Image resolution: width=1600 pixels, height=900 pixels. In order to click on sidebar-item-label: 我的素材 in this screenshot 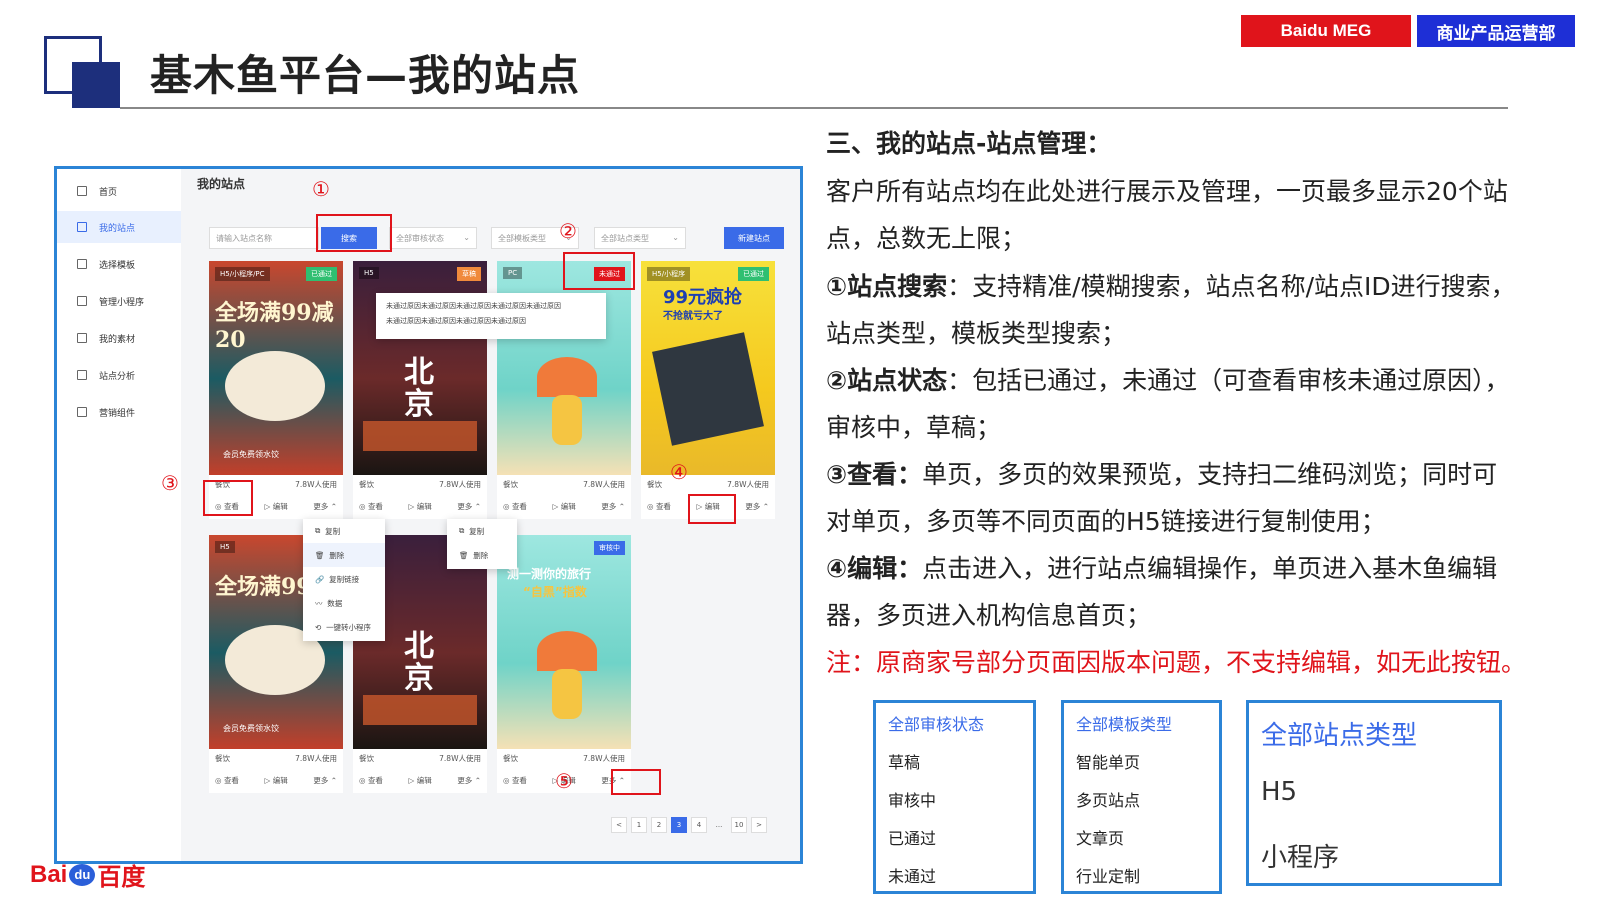, I will do `click(117, 339)`.